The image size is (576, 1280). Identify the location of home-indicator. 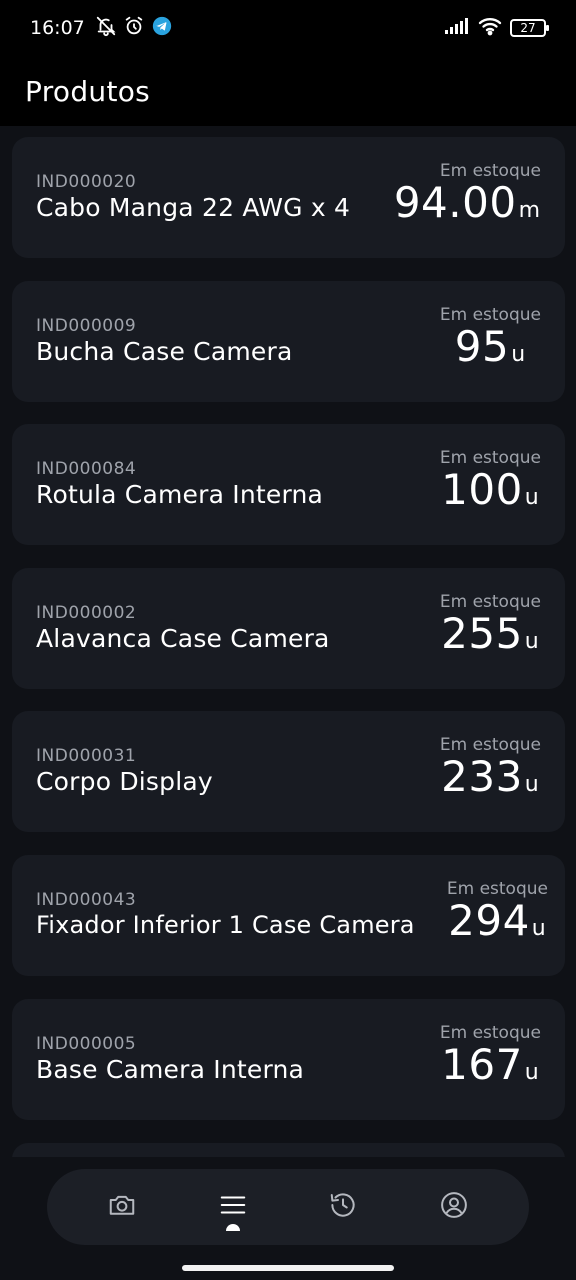
(288, 1268).